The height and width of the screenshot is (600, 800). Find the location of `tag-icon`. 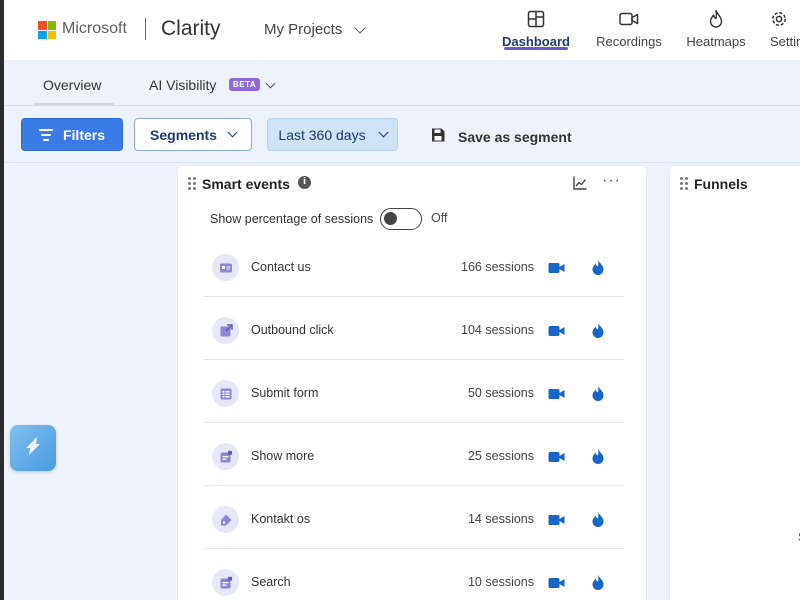

tag-icon is located at coordinates (225, 519).